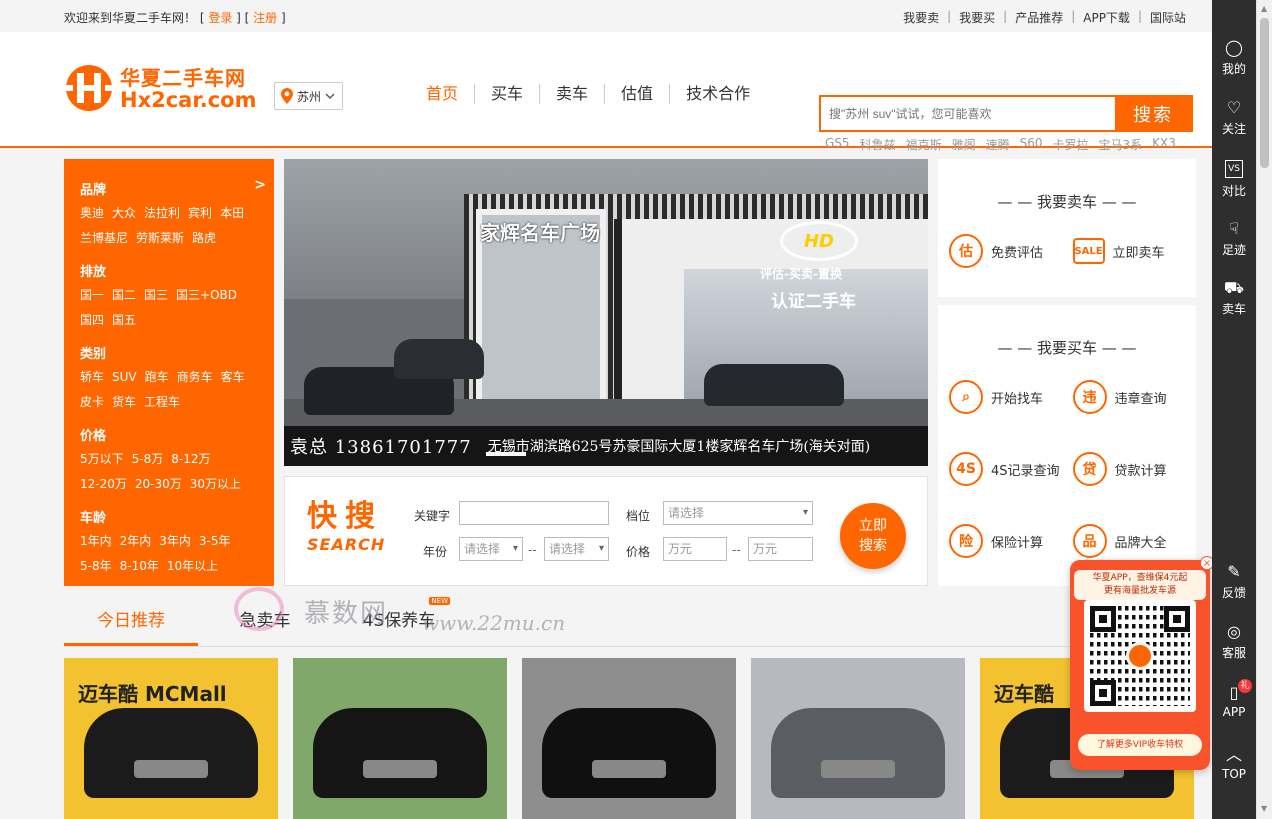  What do you see at coordinates (921, 17) in the screenshot?
I see `top-link-sell: 我要卖` at bounding box center [921, 17].